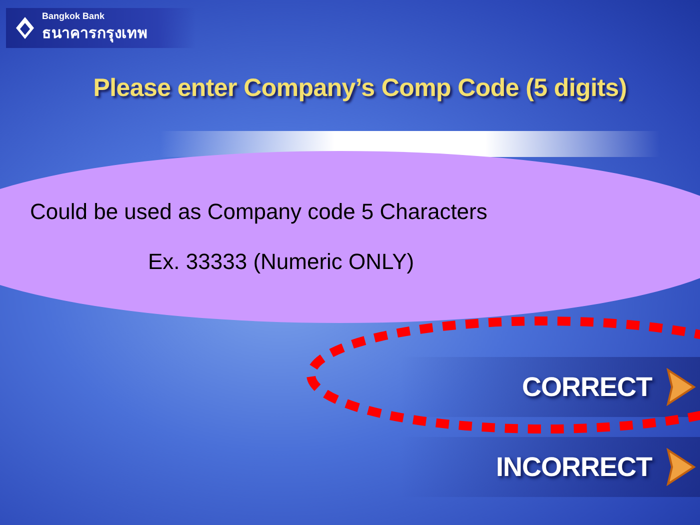 The height and width of the screenshot is (525, 700). What do you see at coordinates (259, 212) in the screenshot?
I see `callout-text: Could be used as Company code 5 Characters` at bounding box center [259, 212].